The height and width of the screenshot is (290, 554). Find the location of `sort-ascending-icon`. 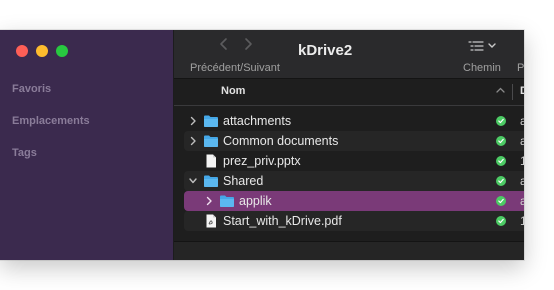

sort-ascending-icon is located at coordinates (500, 90).